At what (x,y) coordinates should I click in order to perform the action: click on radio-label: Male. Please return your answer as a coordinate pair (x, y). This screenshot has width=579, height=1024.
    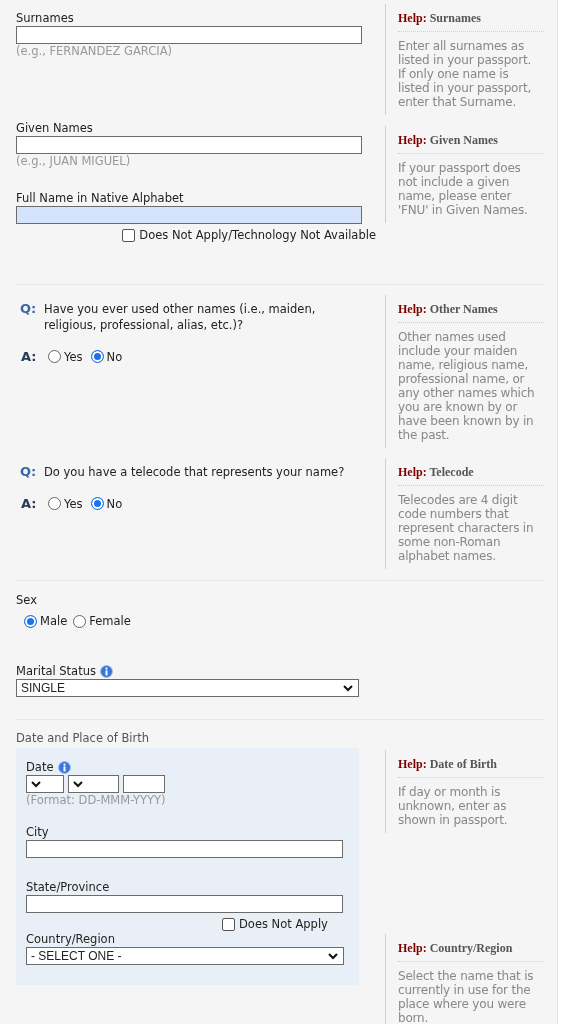
    Looking at the image, I should click on (54, 621).